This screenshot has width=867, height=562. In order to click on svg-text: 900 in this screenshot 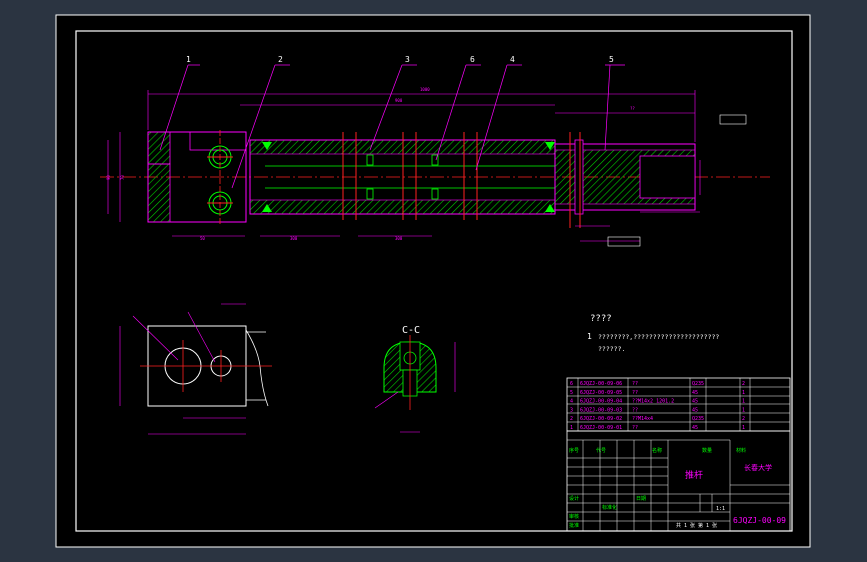, I will do `click(399, 100)`.